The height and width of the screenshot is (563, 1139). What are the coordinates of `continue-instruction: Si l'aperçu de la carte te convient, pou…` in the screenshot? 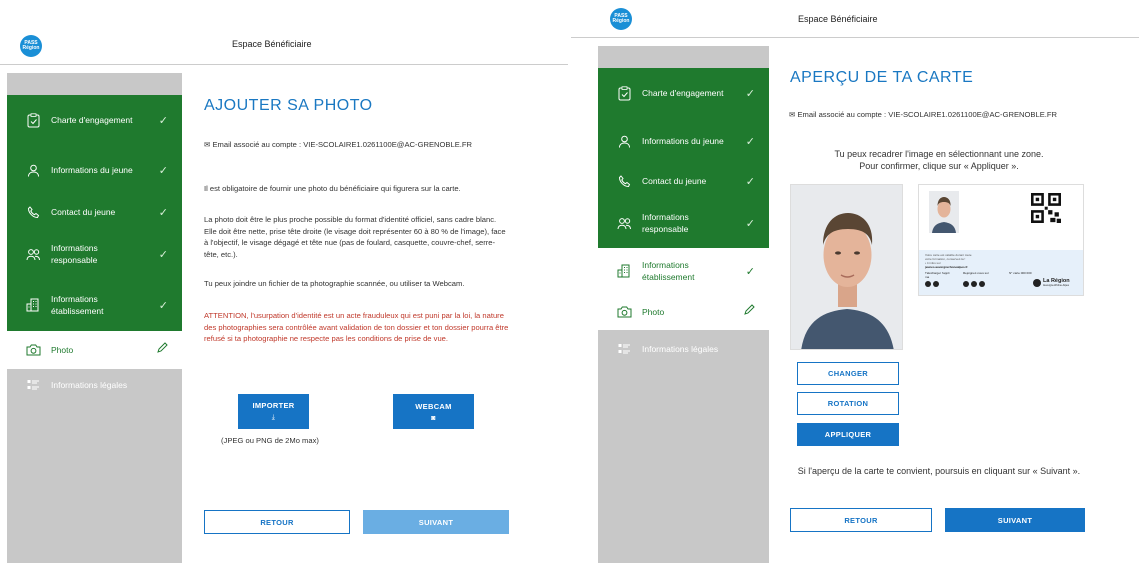 It's located at (939, 471).